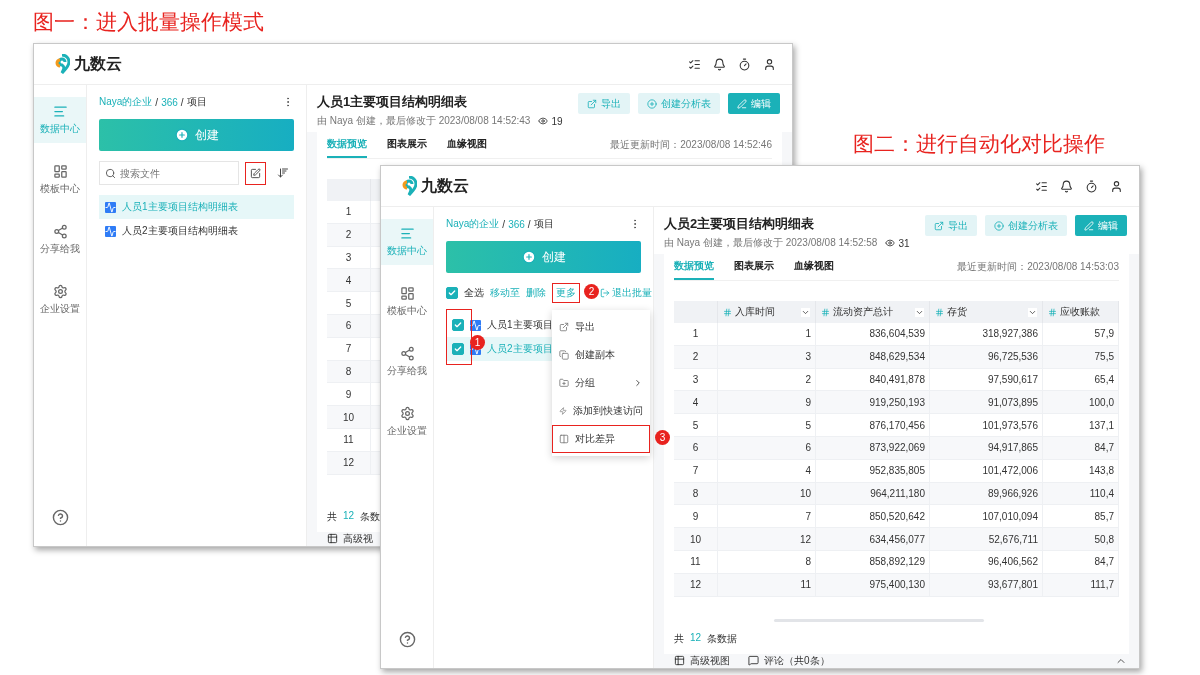 Image resolution: width=1200 pixels, height=675 pixels. I want to click on row-number: 4, so click(349, 280).